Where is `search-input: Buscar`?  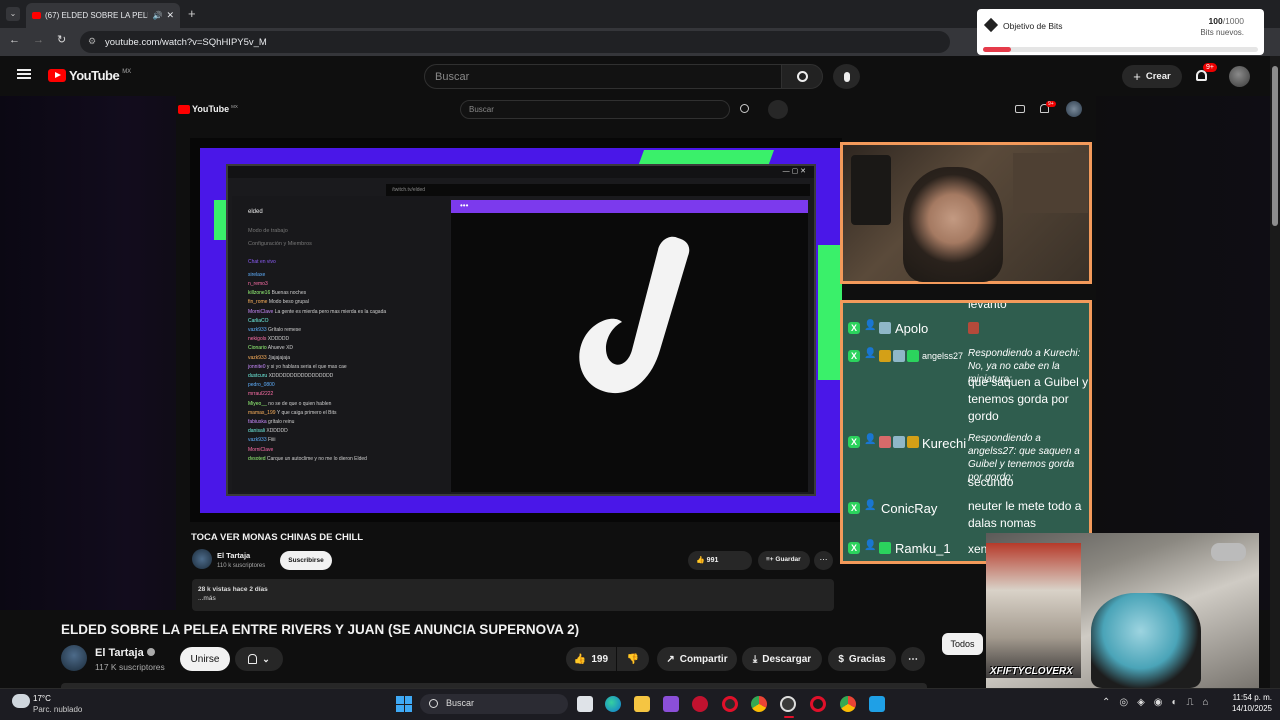 search-input: Buscar is located at coordinates (603, 76).